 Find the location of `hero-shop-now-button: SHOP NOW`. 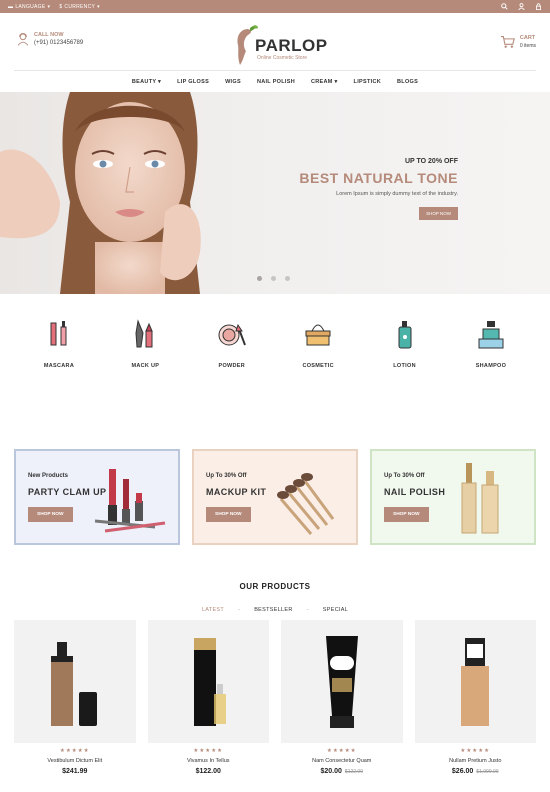

hero-shop-now-button: SHOP NOW is located at coordinates (438, 213).